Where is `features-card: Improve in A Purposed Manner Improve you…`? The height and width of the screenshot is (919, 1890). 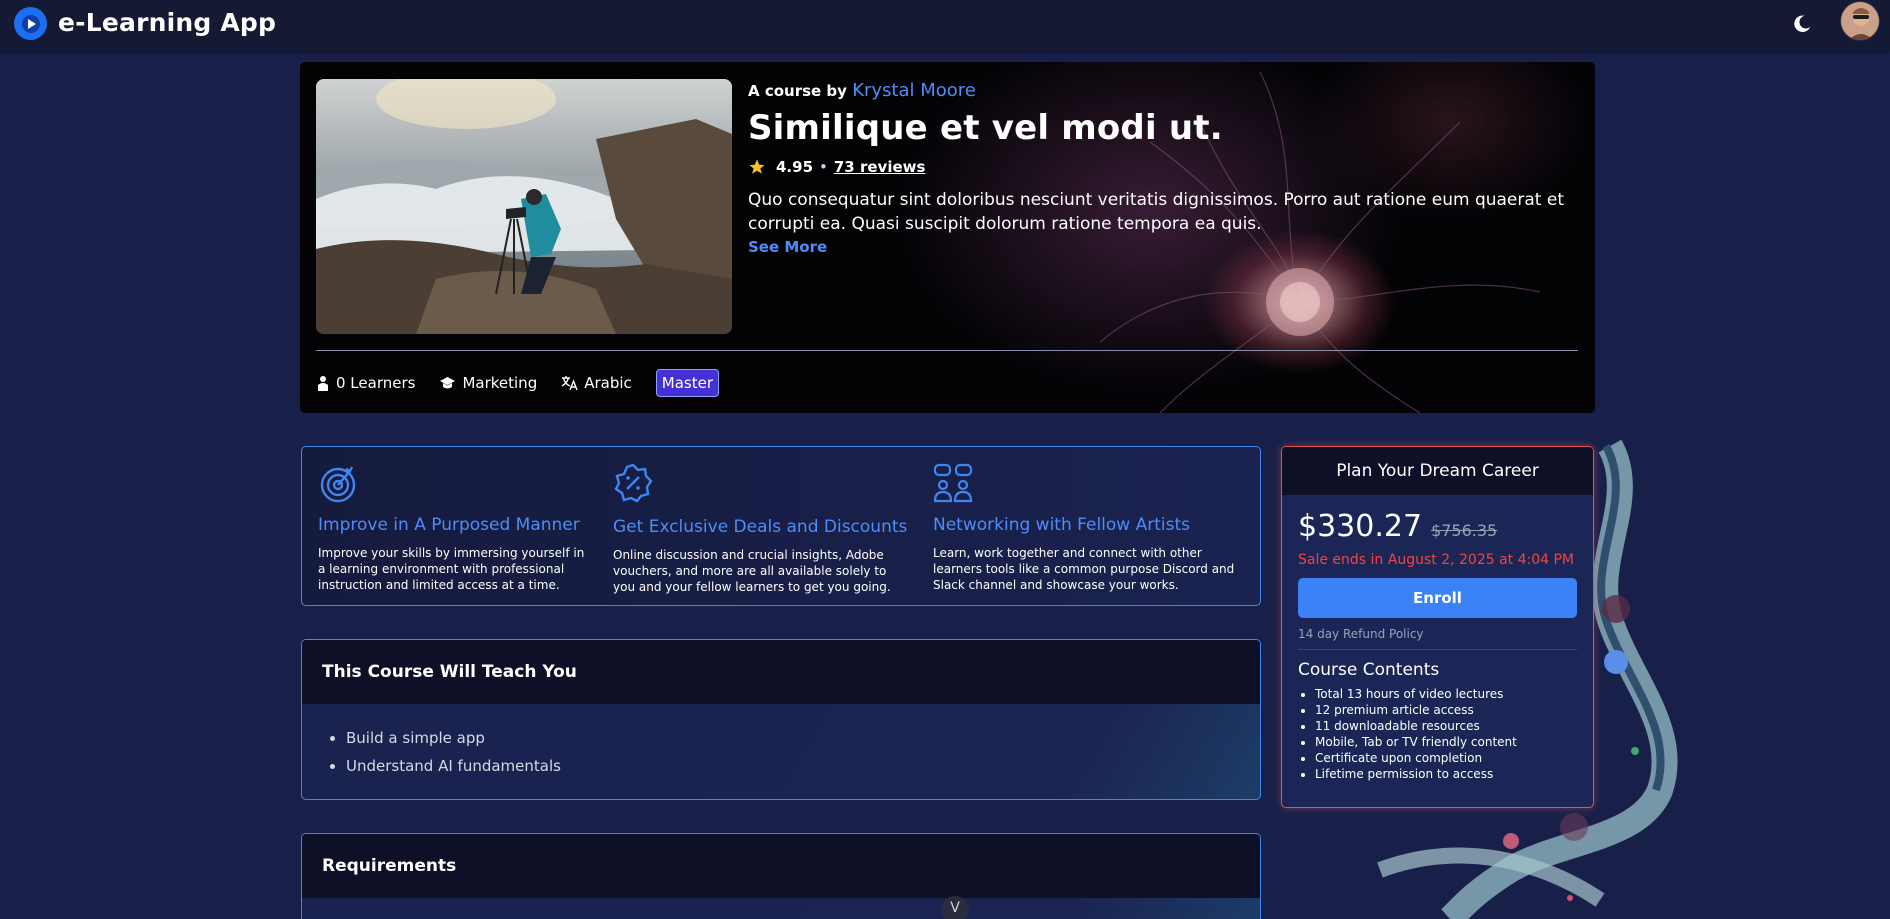 features-card: Improve in A Purposed Manner Improve you… is located at coordinates (781, 526).